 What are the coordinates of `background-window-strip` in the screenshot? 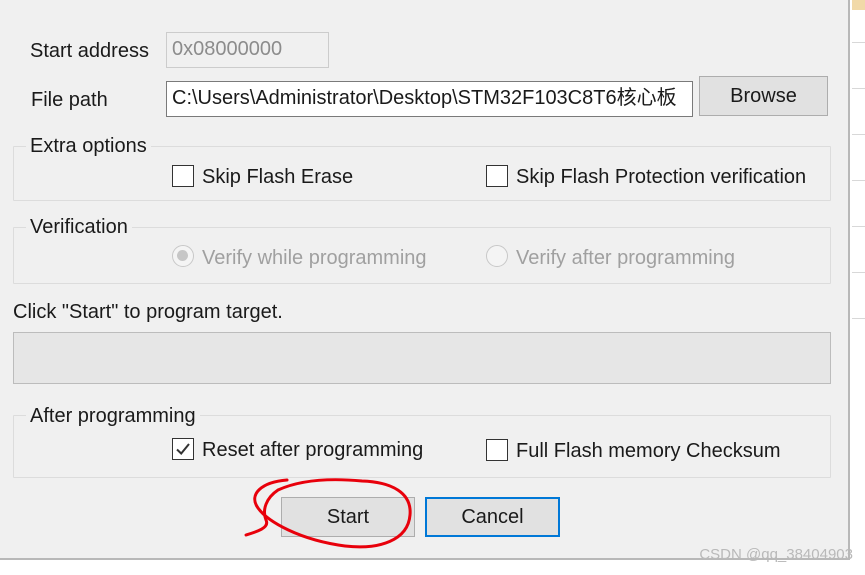 It's located at (858, 287).